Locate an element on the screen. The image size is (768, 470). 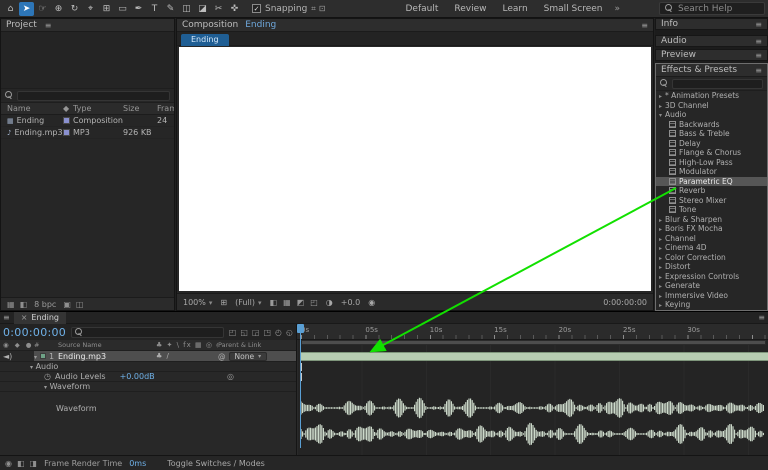
new-composition-icon: ▣ is located at coordinates (67, 304).